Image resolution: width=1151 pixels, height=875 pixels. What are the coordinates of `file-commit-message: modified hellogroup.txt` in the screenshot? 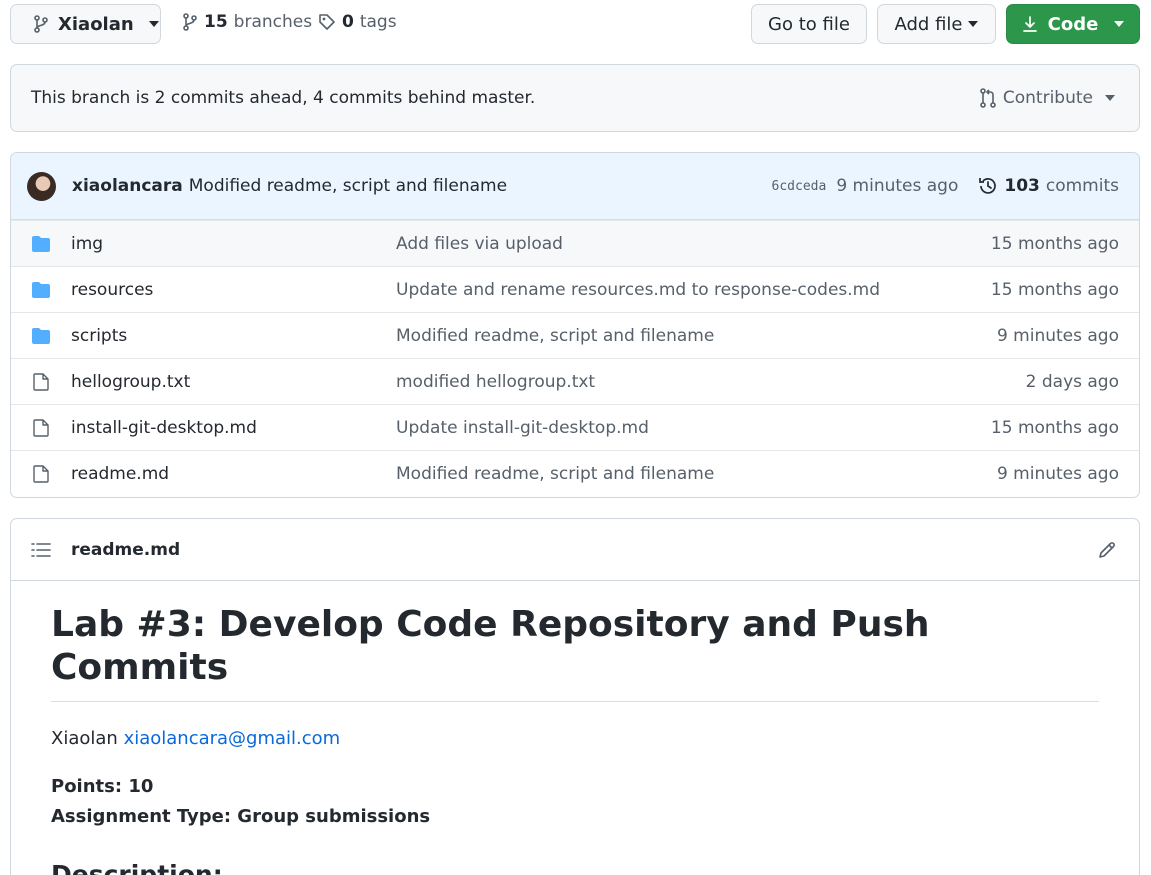 It's located at (711, 382).